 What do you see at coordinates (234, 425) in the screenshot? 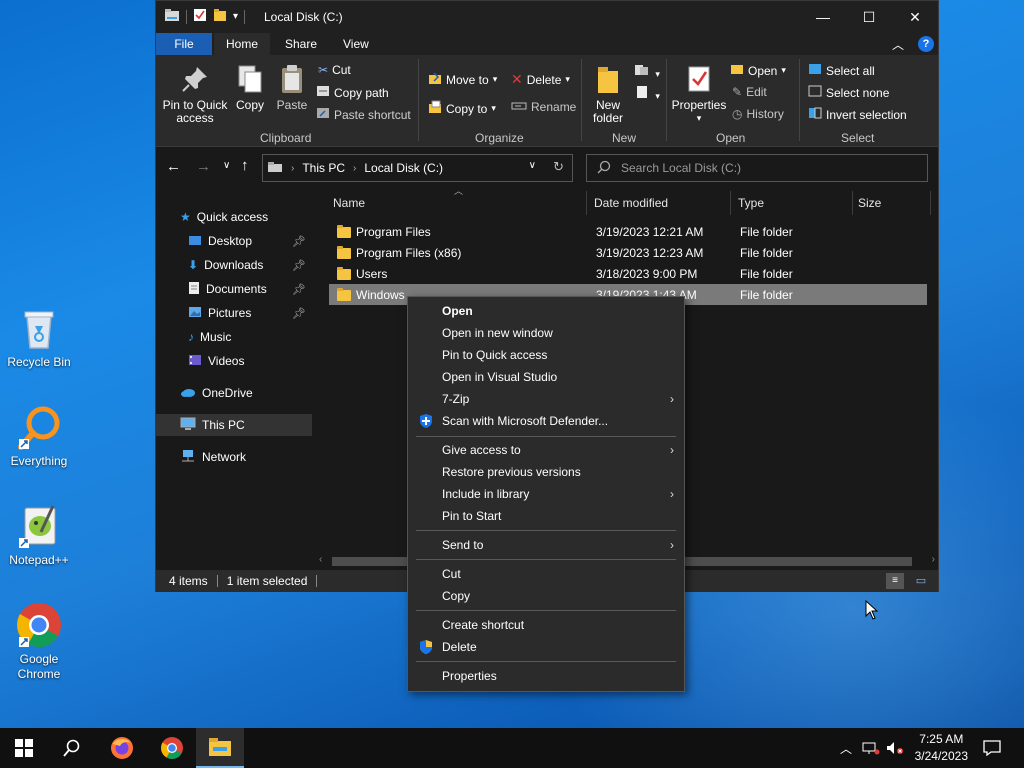
I see `nav-this-pc: This PC` at bounding box center [234, 425].